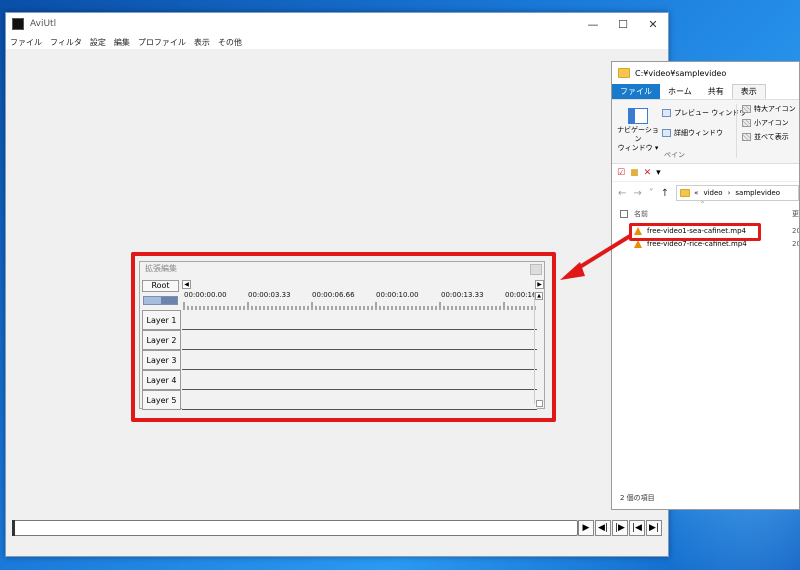 This screenshot has height=570, width=800. I want to click on properties-icon: ☑, so click(621, 173).